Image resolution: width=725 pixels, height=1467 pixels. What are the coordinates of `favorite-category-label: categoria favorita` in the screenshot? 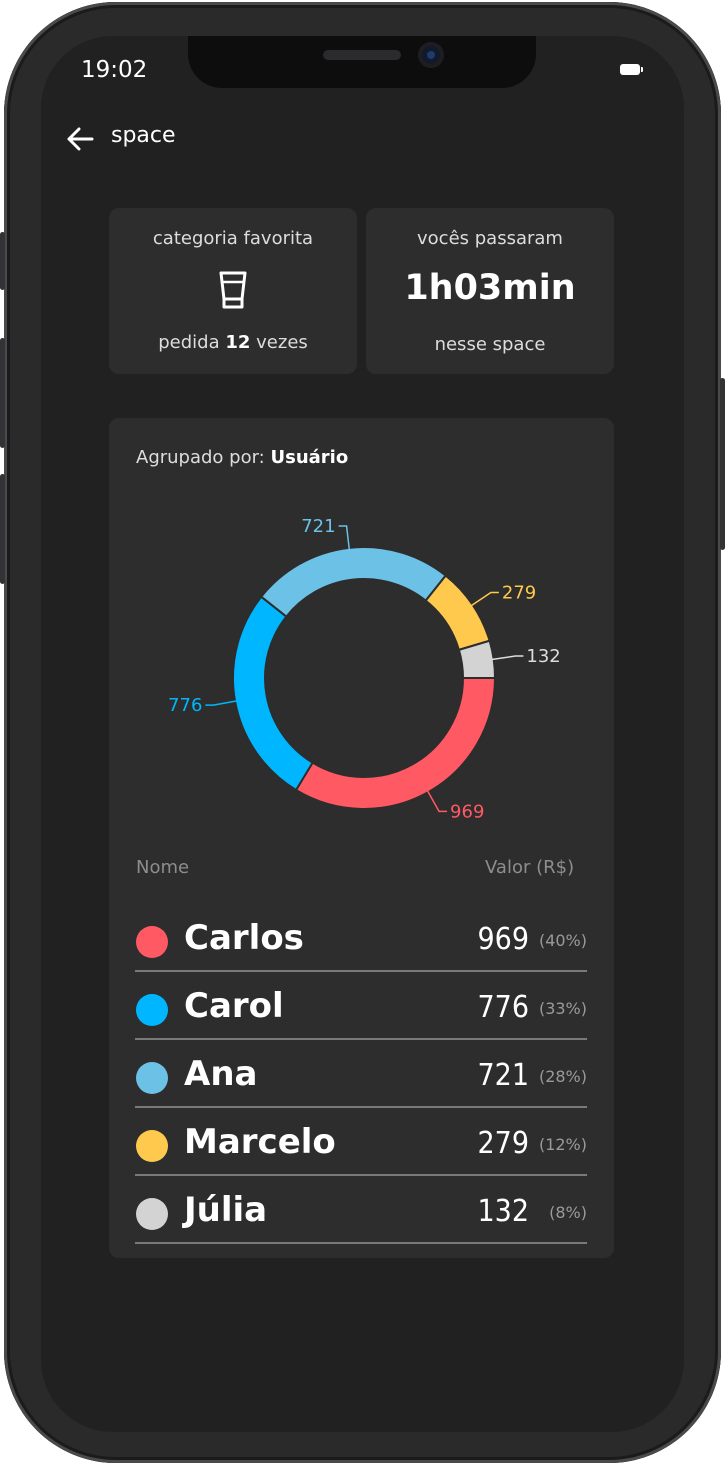 It's located at (233, 238).